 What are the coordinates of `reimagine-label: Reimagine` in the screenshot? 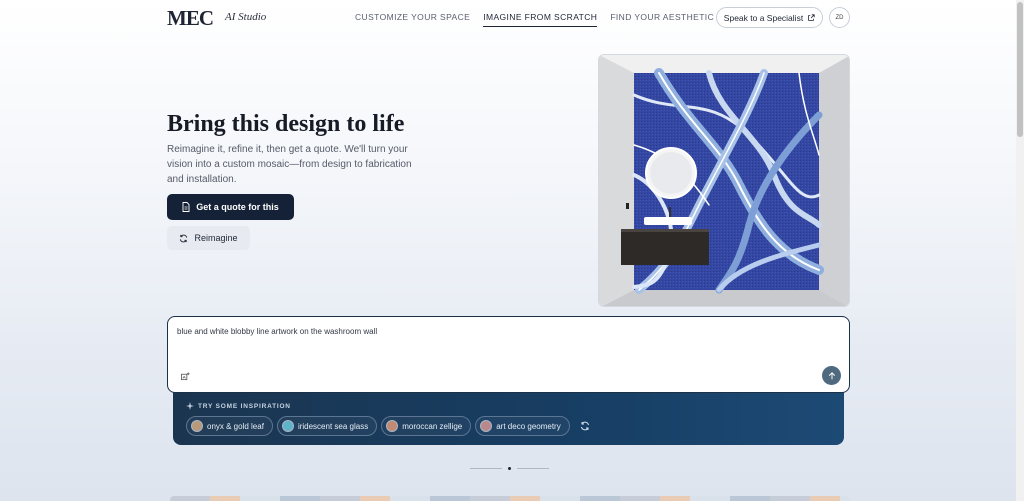 It's located at (216, 238).